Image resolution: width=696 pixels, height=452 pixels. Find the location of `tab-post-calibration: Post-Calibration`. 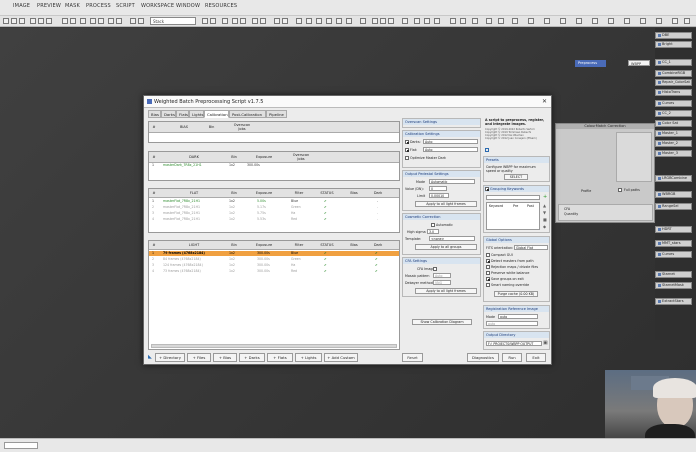

tab-post-calibration: Post-Calibration is located at coordinates (247, 114).